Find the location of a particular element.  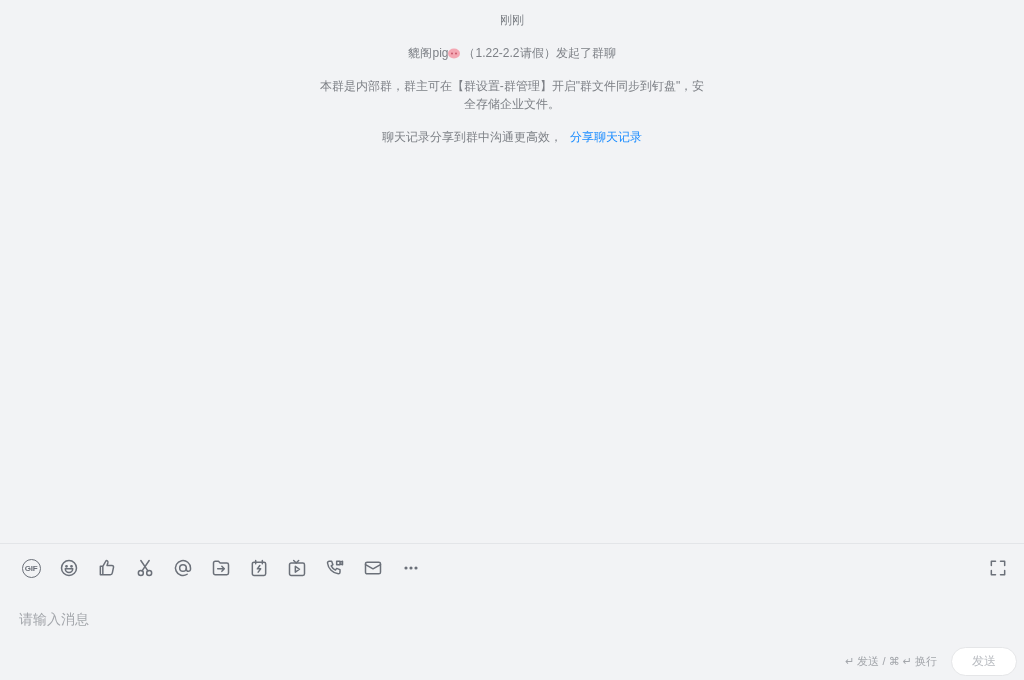

tv-play-icon is located at coordinates (297, 568).